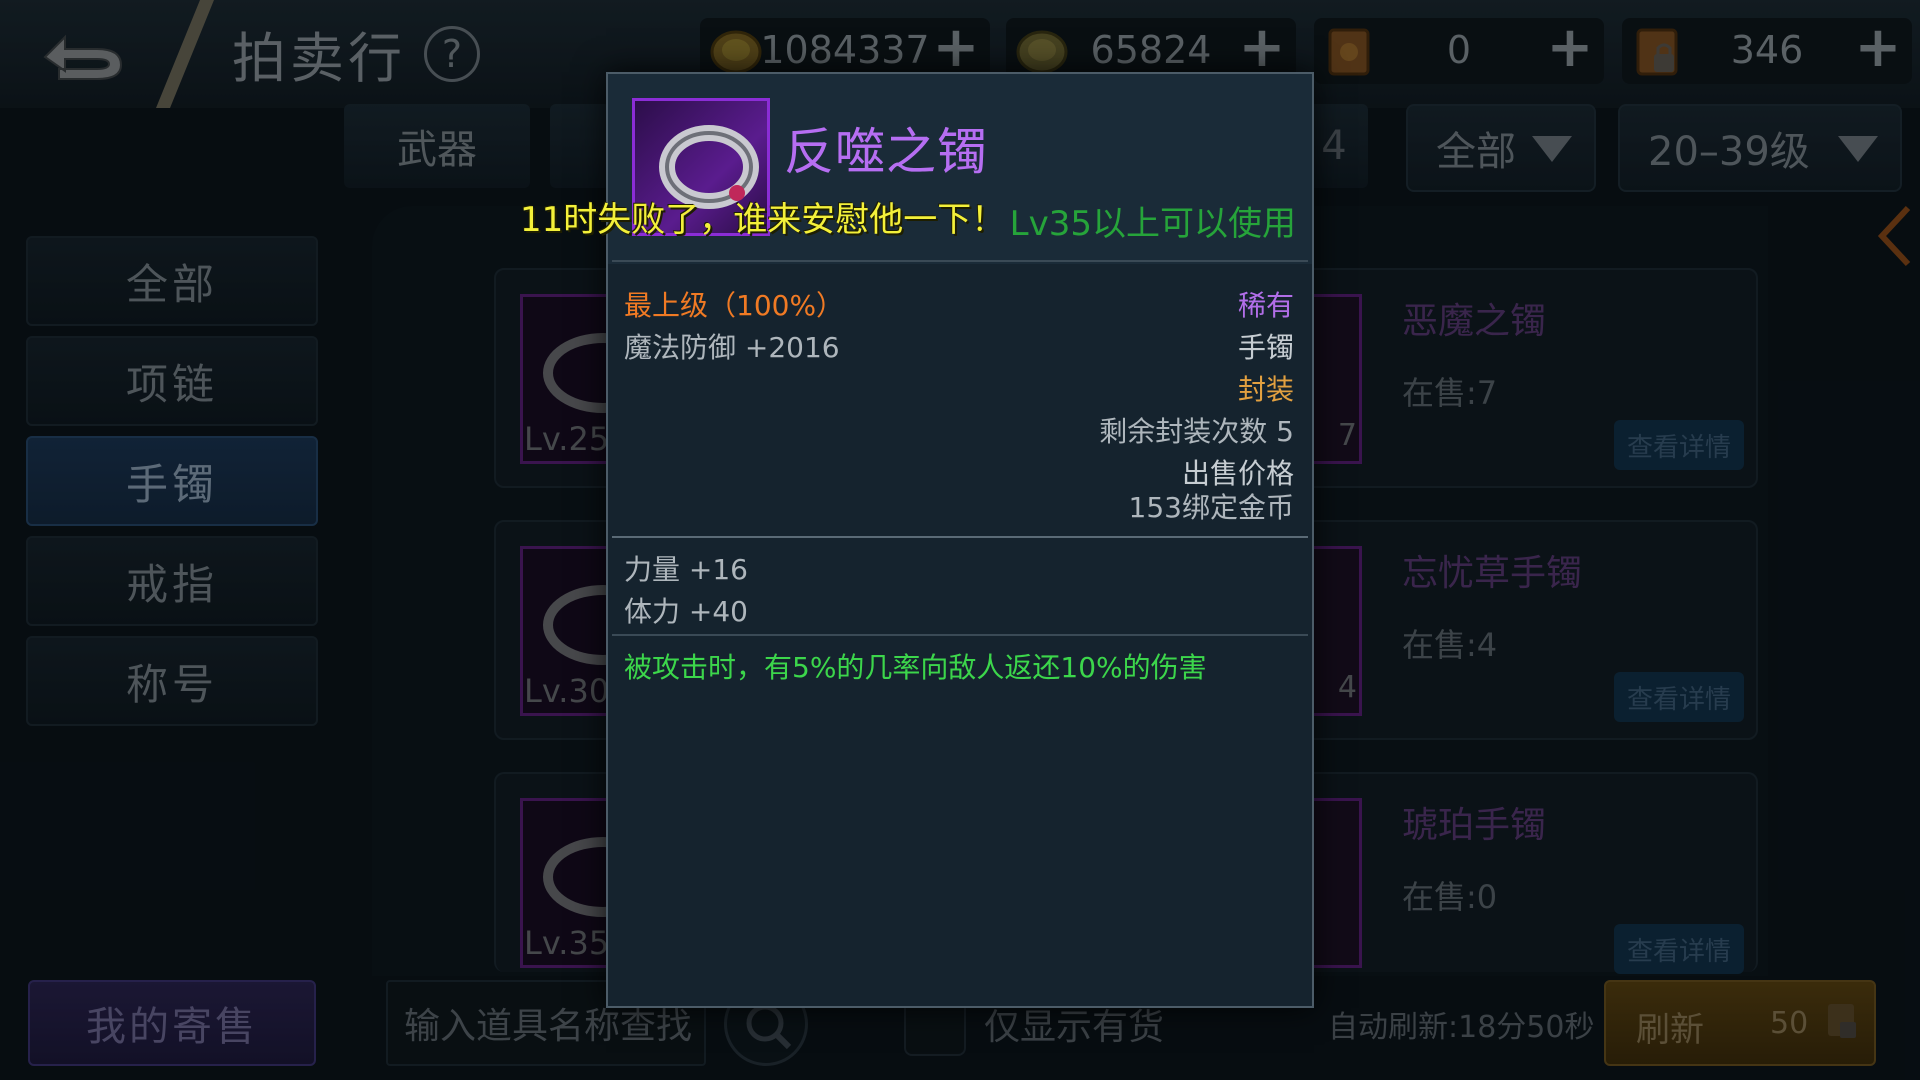 The height and width of the screenshot is (1080, 1920). Describe the element at coordinates (734, 305) in the screenshot. I see `item-quality: 最上级（100%）` at that location.